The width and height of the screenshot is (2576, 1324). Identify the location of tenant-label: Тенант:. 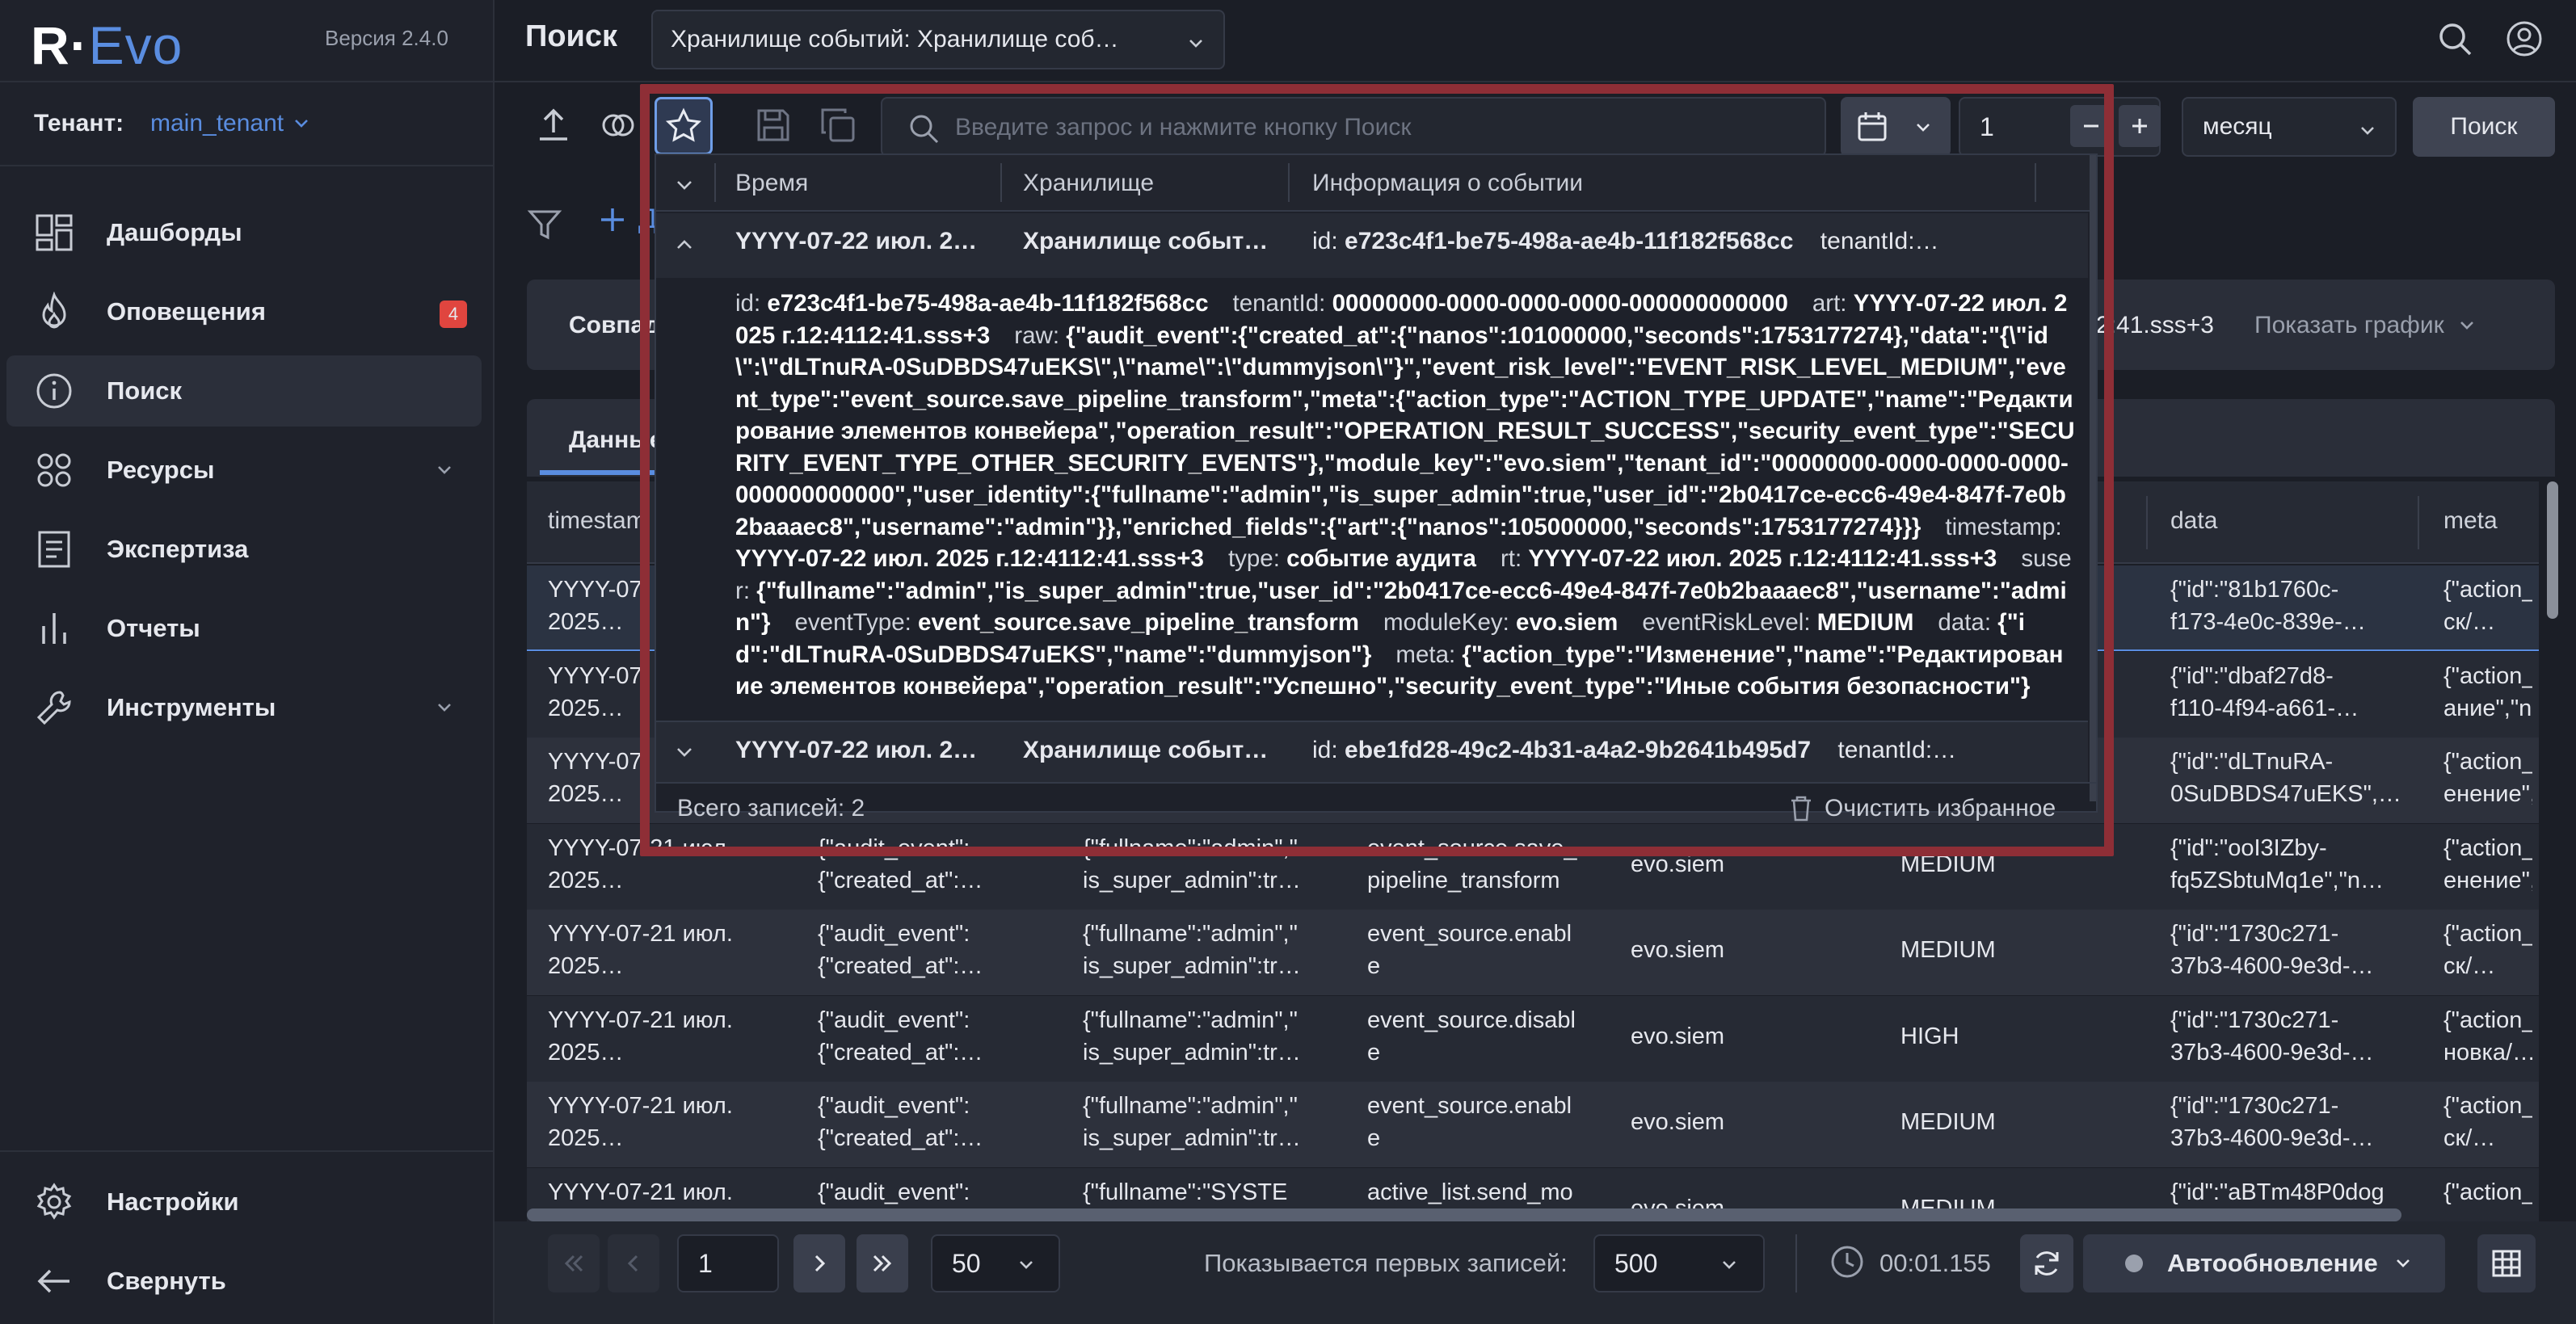
(79, 124).